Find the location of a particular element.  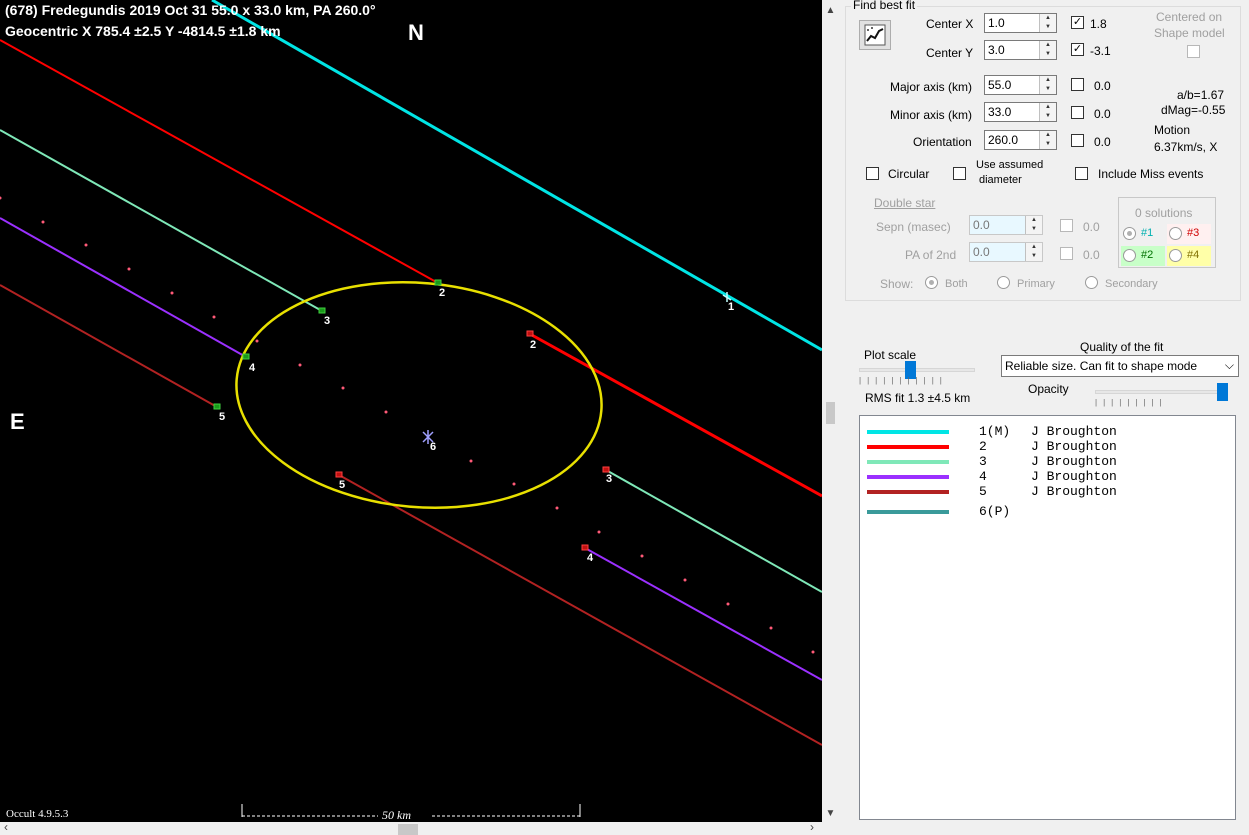

scroll-thumb is located at coordinates (830, 413).